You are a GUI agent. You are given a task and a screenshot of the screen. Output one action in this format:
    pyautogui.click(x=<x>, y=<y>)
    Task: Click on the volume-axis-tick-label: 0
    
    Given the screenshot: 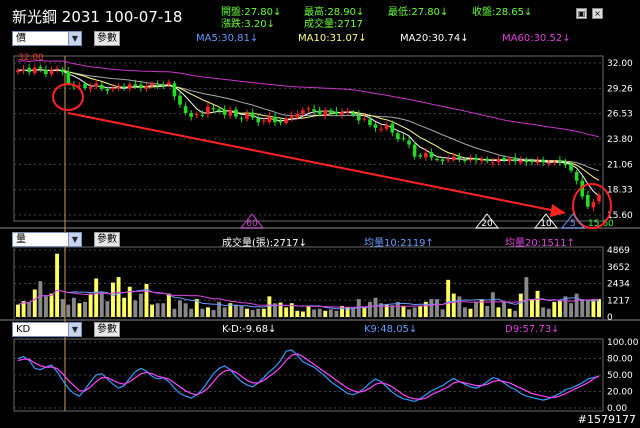 What is the action you would take?
    pyautogui.click(x=610, y=318)
    